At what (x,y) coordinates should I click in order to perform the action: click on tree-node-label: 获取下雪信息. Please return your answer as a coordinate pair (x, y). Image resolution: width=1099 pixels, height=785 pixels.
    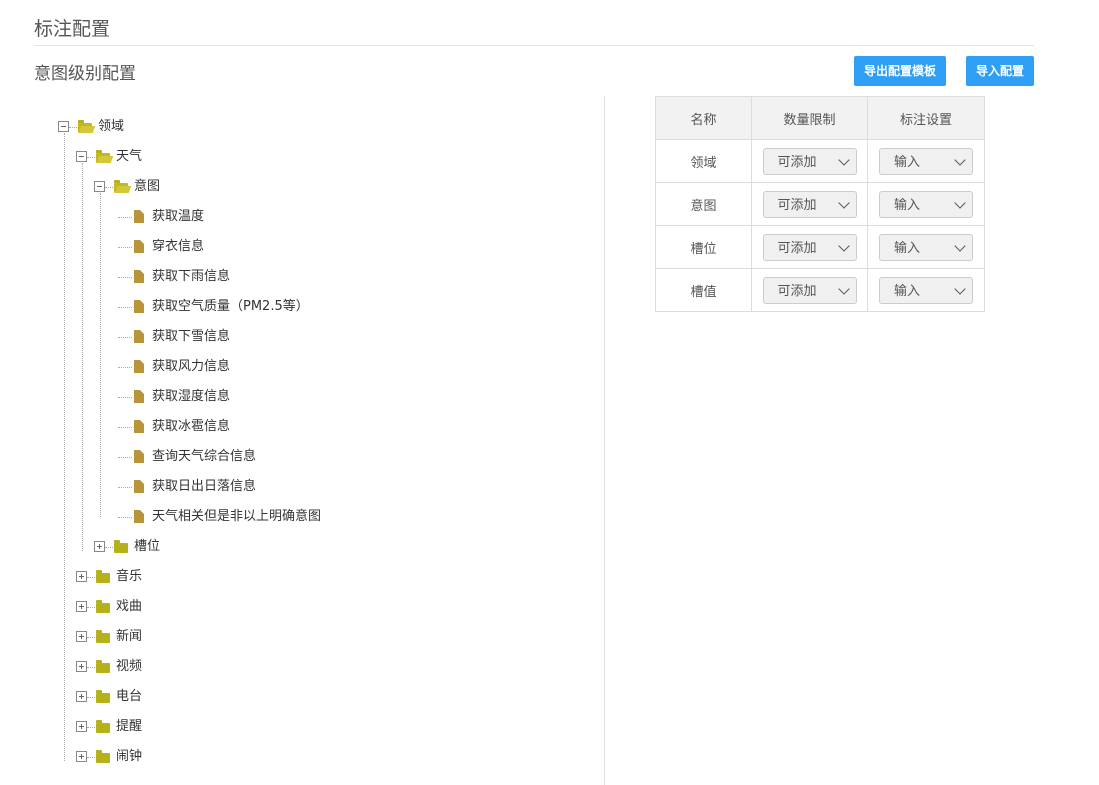
    Looking at the image, I should click on (191, 336).